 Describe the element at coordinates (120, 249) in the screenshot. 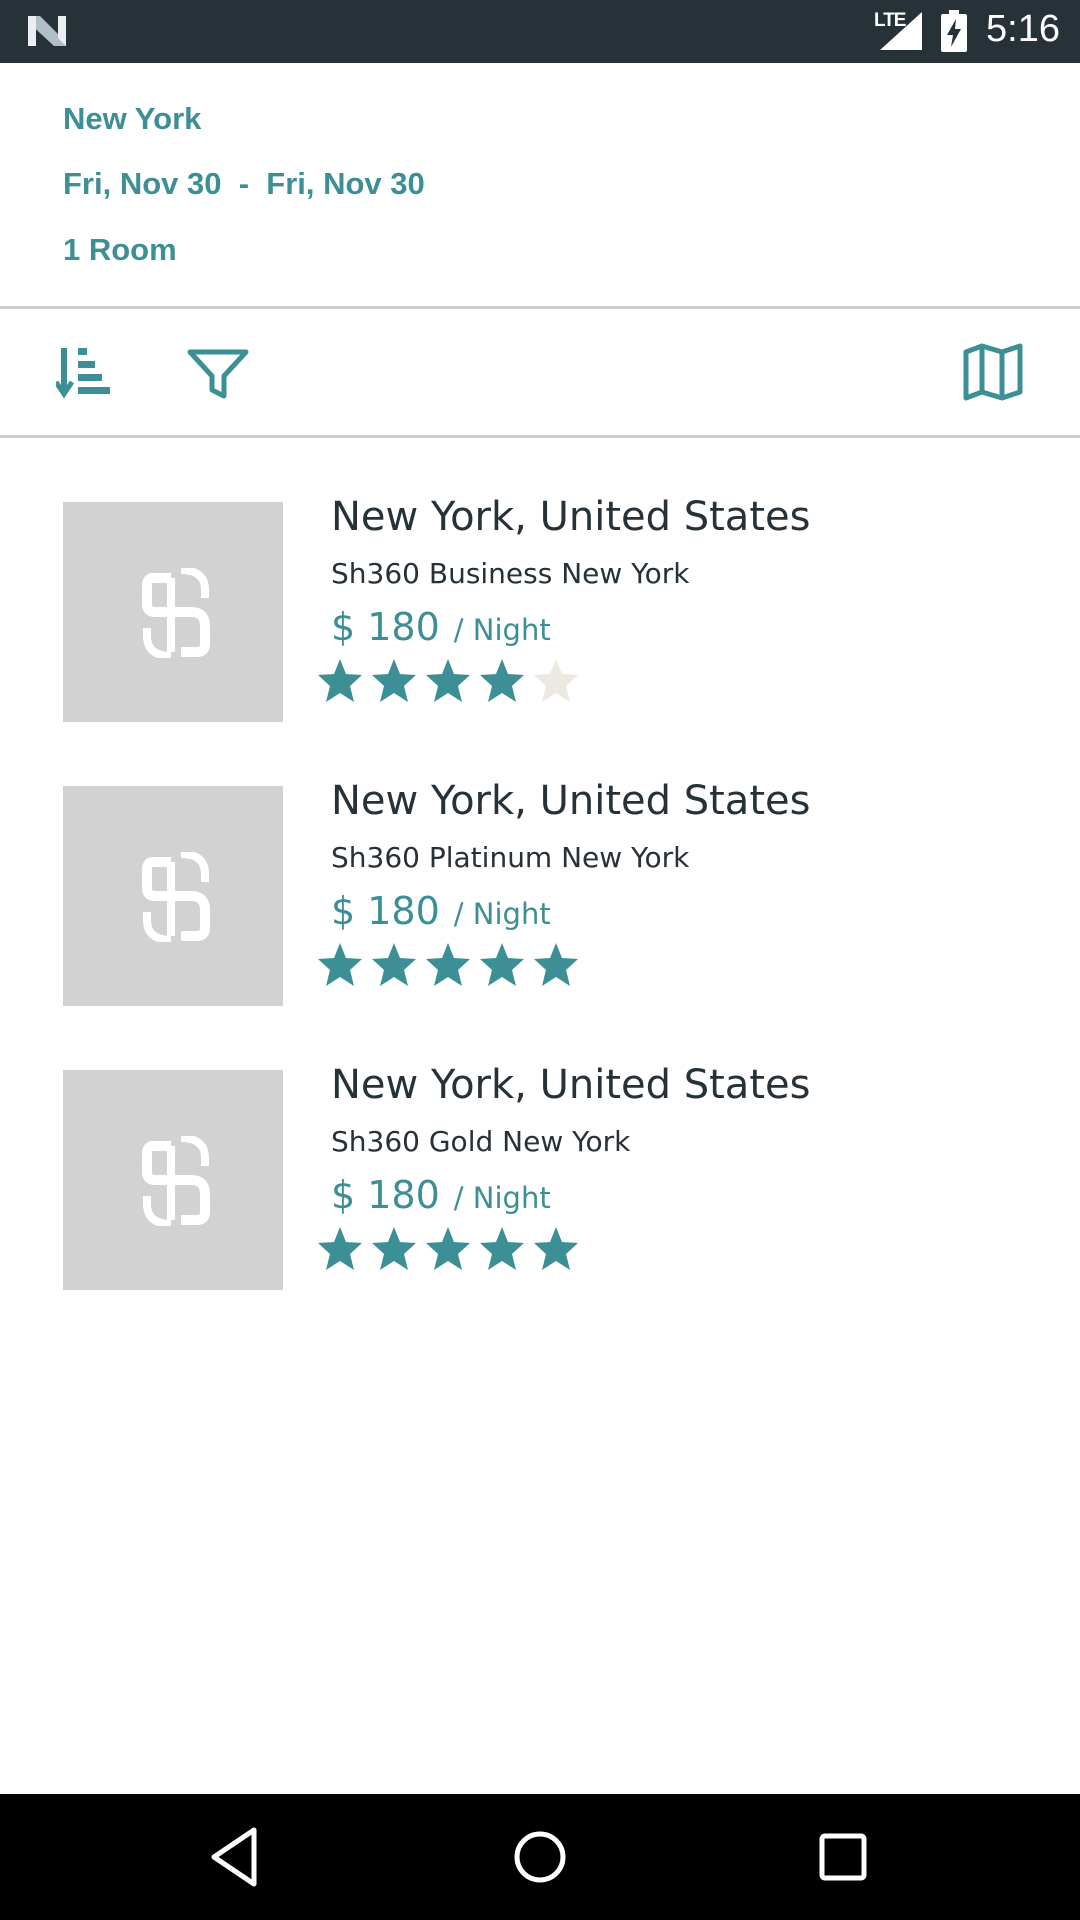

I see `search-rooms: 1 Room` at that location.